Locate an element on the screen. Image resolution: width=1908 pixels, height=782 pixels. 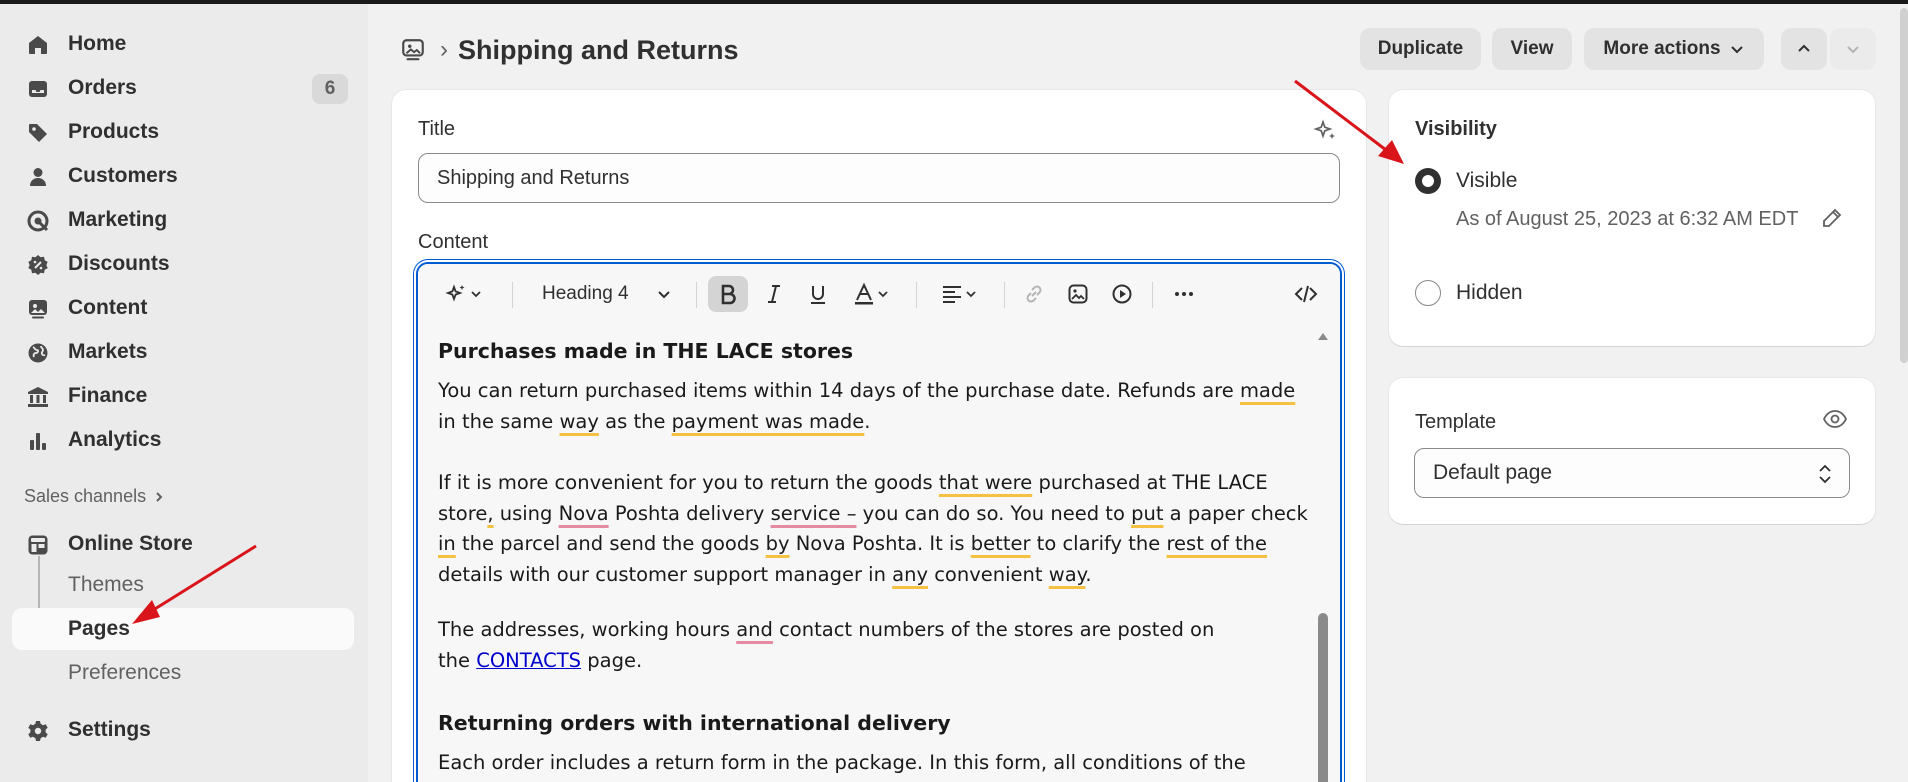
content-pages-icon is located at coordinates (413, 50).